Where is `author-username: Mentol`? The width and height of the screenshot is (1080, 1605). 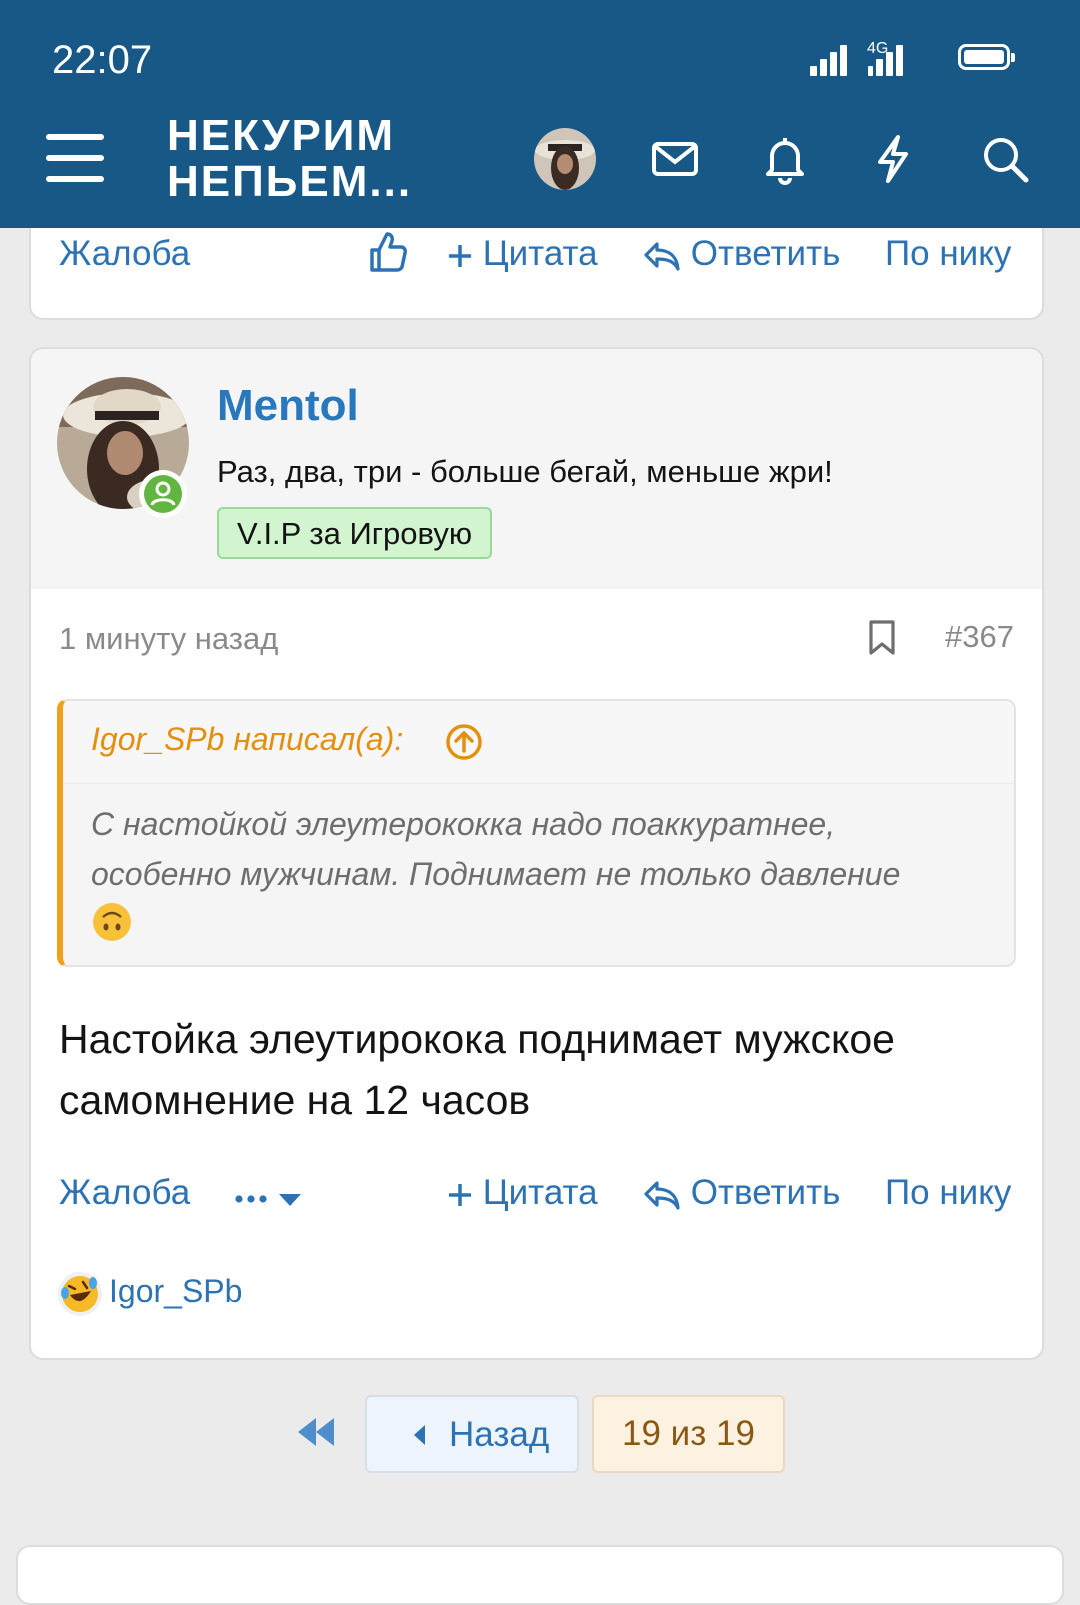 author-username: Mentol is located at coordinates (288, 406).